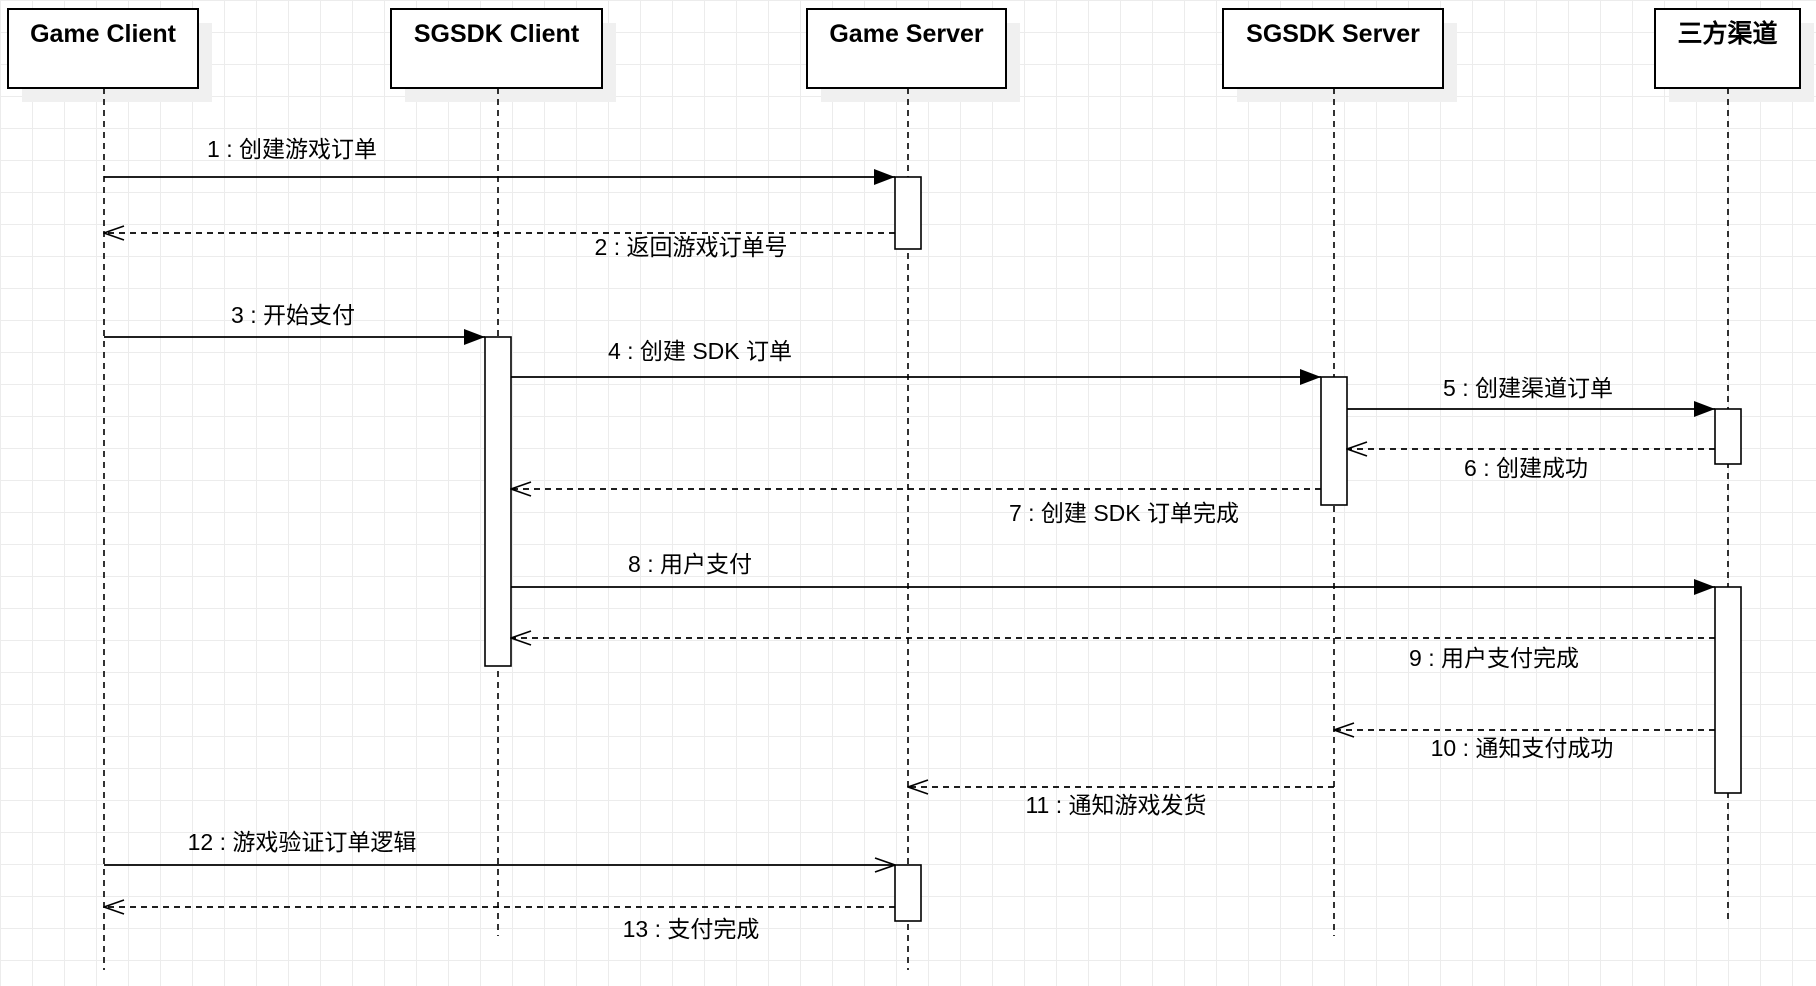 The height and width of the screenshot is (986, 1816). Describe the element at coordinates (109, 489) in the screenshot. I see `participant-0: Game Client` at that location.